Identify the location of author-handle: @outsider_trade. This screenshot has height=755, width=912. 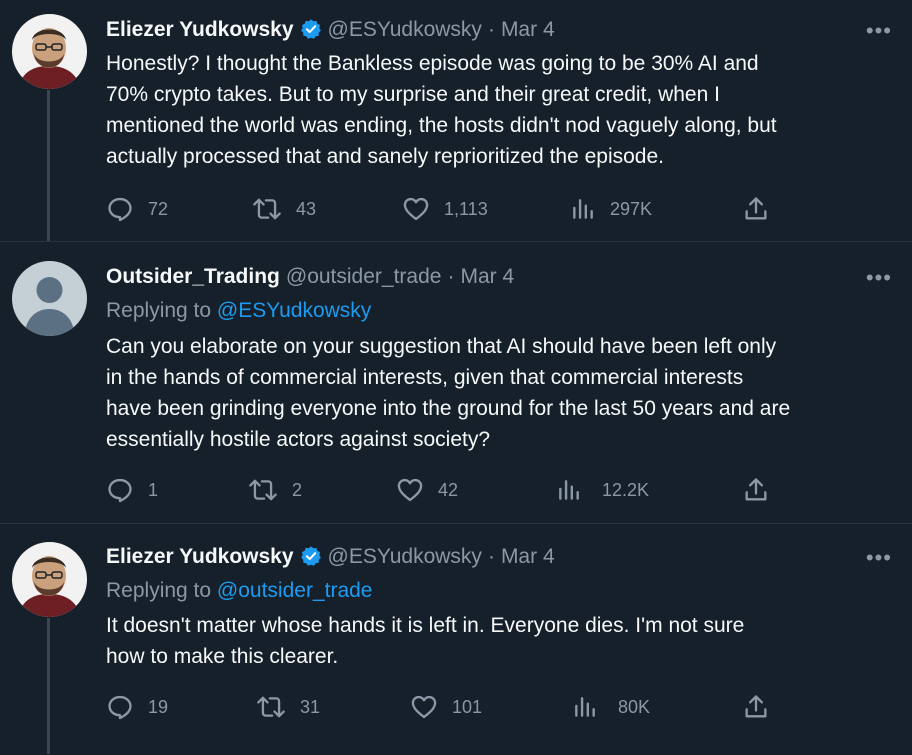
(364, 276).